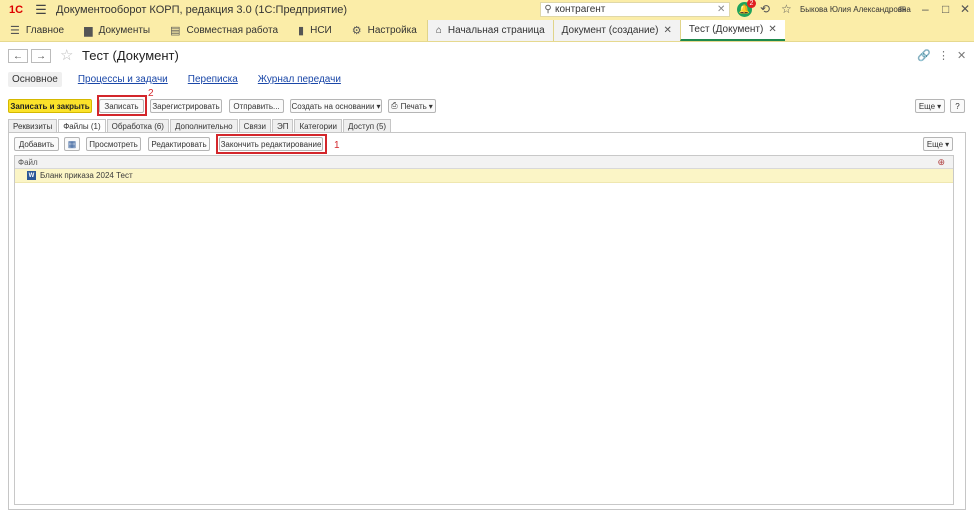 The width and height of the screenshot is (974, 513). I want to click on files-more-button: Еще ▾, so click(938, 144).